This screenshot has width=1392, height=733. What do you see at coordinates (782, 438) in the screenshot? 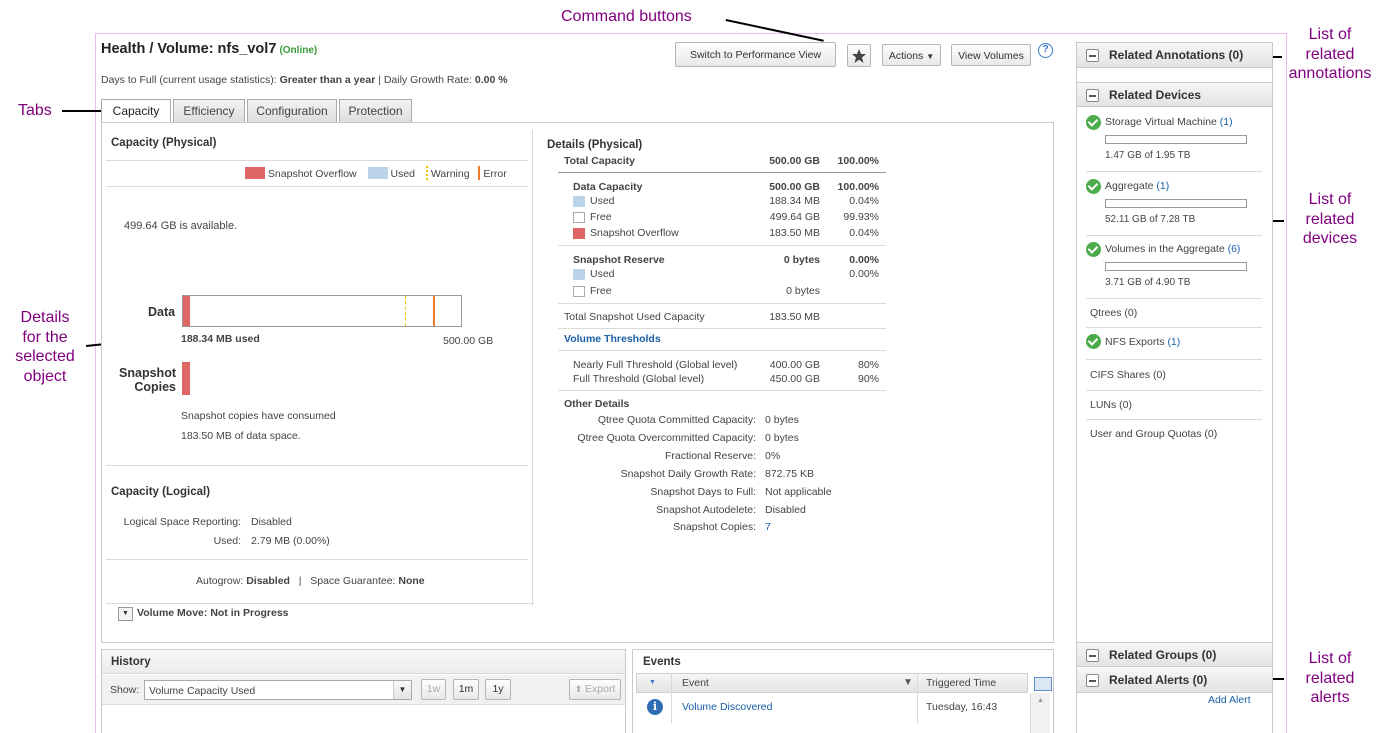
I see `other-detail-value: 0 bytes` at bounding box center [782, 438].